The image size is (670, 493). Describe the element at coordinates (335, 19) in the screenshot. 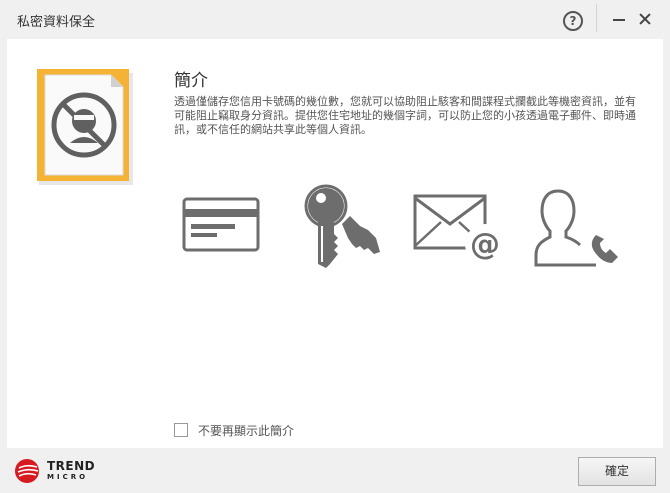

I see `title-bar: 私密資料保全 ?` at that location.